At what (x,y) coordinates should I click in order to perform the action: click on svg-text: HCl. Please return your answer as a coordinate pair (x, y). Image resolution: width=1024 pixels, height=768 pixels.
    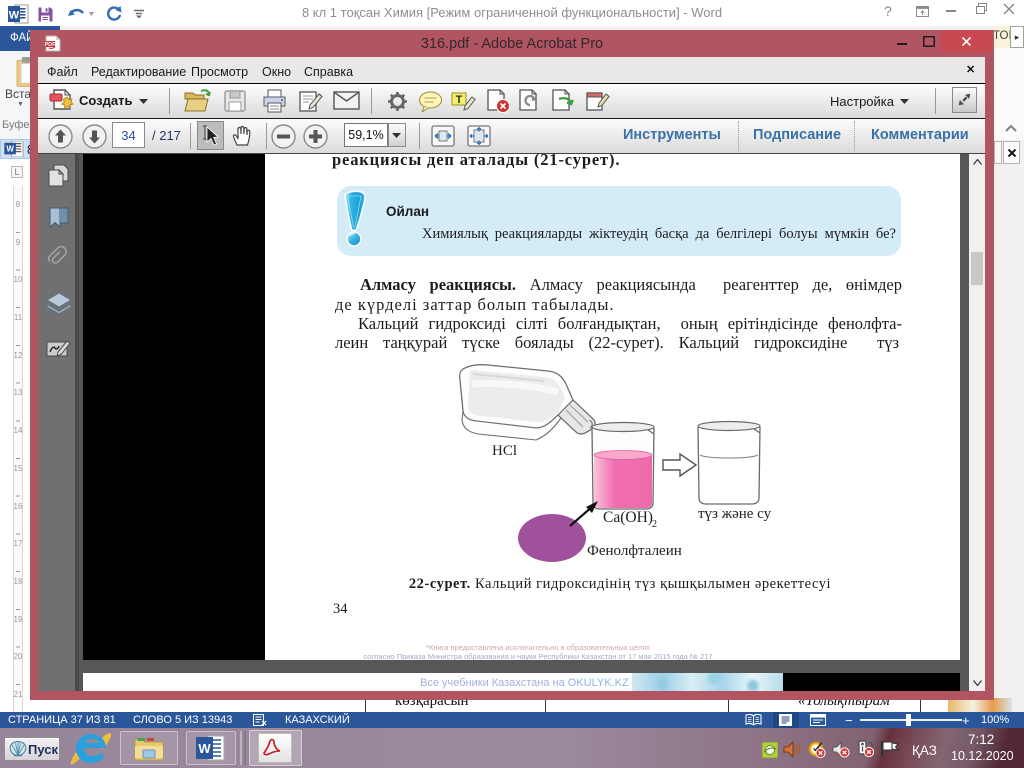
    Looking at the image, I should click on (504, 451).